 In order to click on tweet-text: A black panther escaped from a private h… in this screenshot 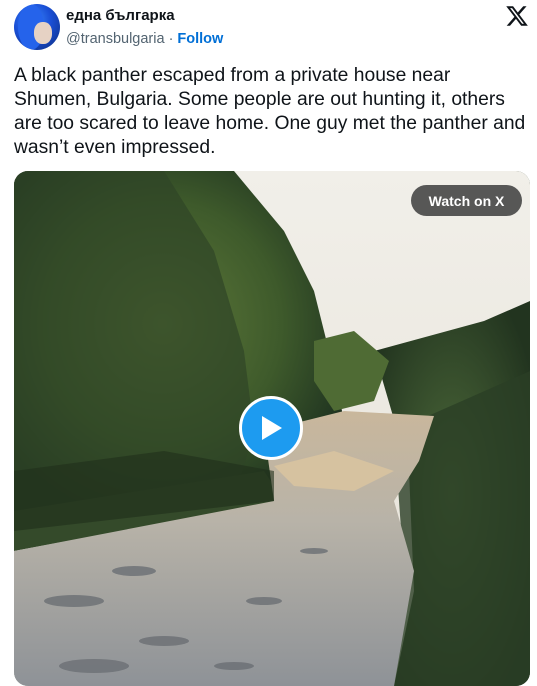, I will do `click(270, 111)`.